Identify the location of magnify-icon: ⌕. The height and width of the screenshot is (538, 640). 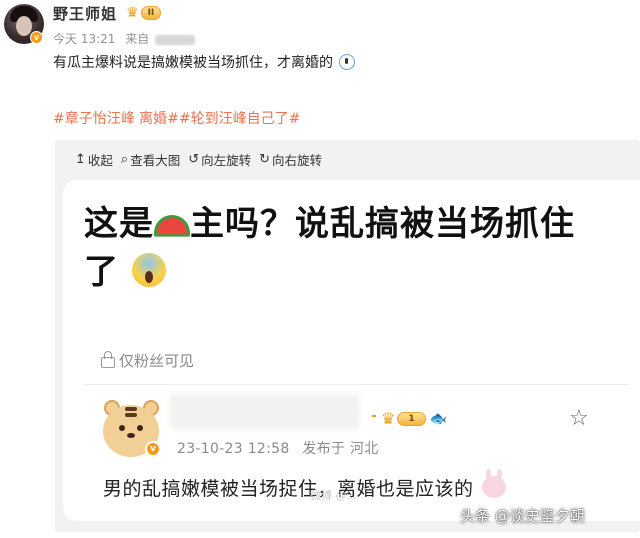
(124, 159).